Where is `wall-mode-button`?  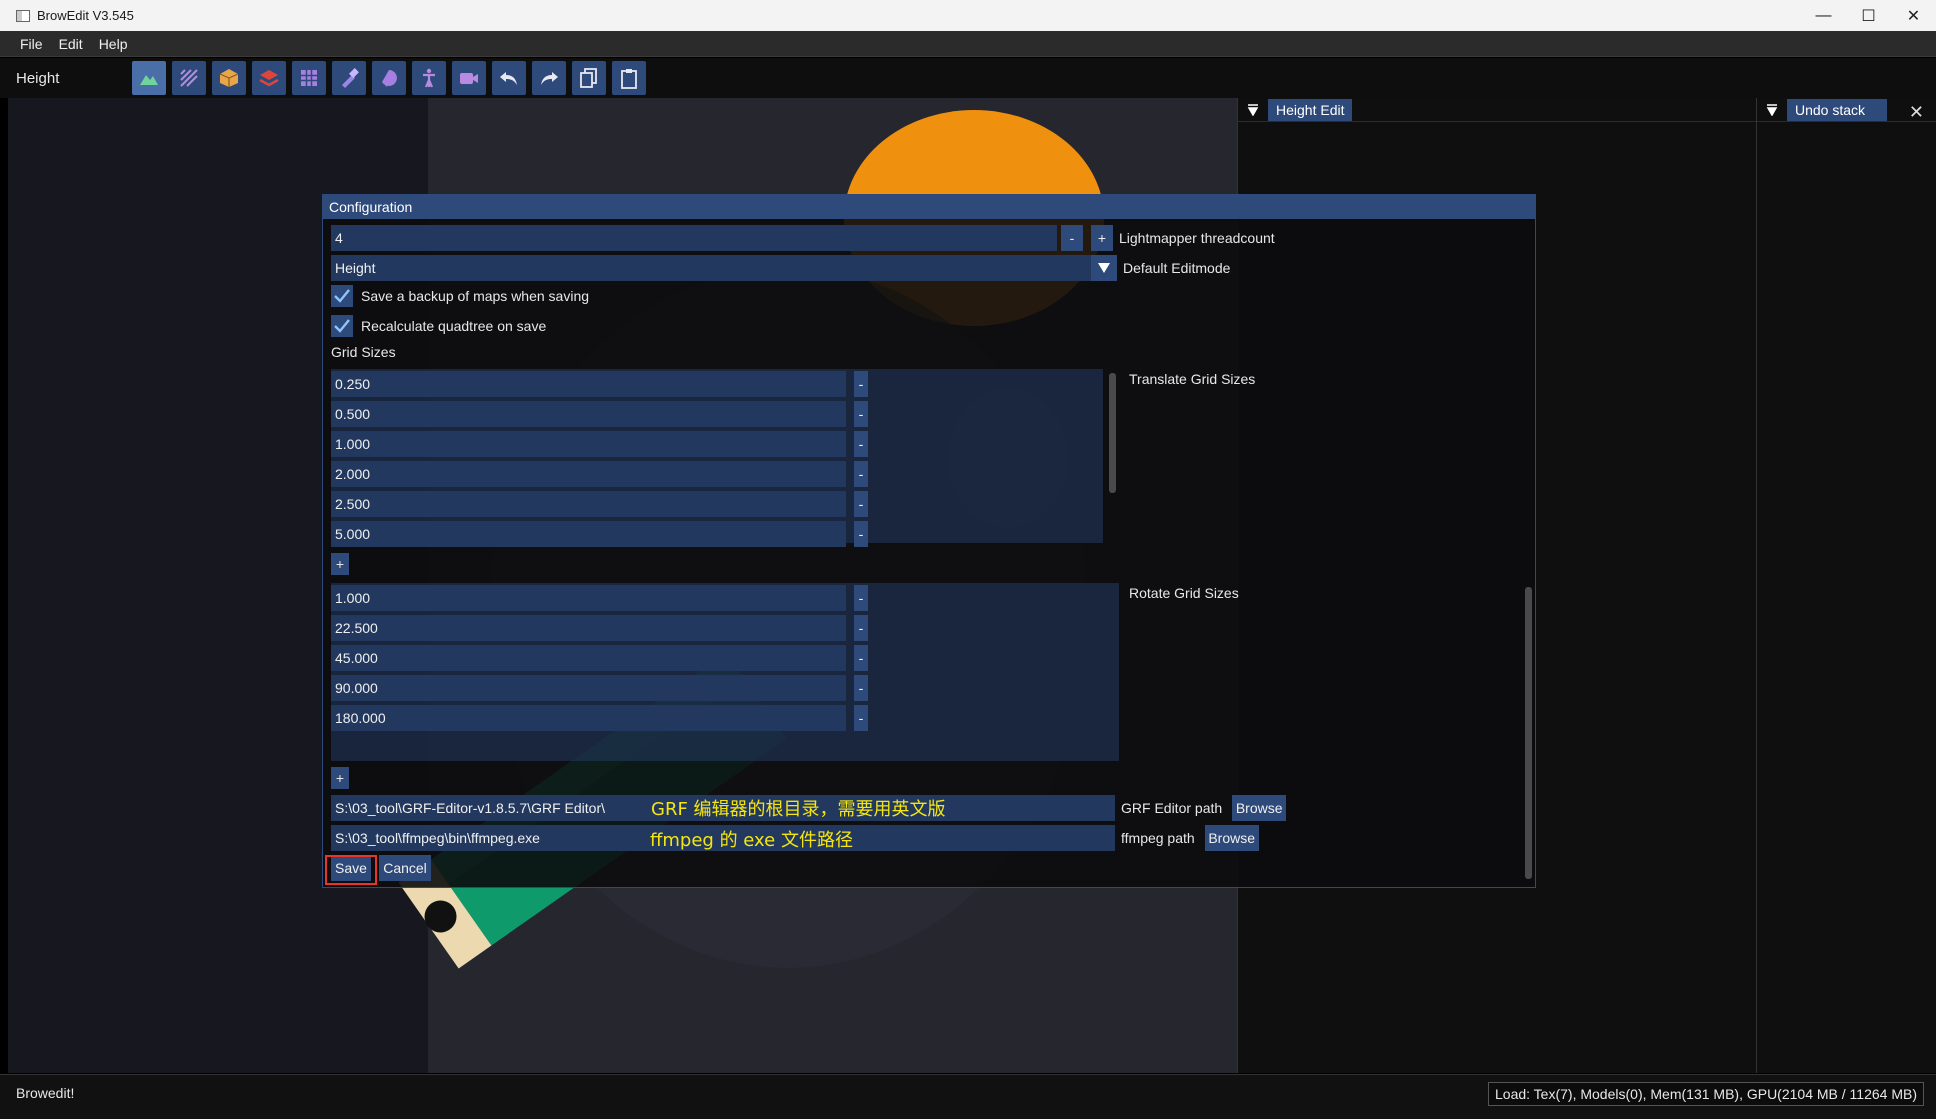
wall-mode-button is located at coordinates (269, 78).